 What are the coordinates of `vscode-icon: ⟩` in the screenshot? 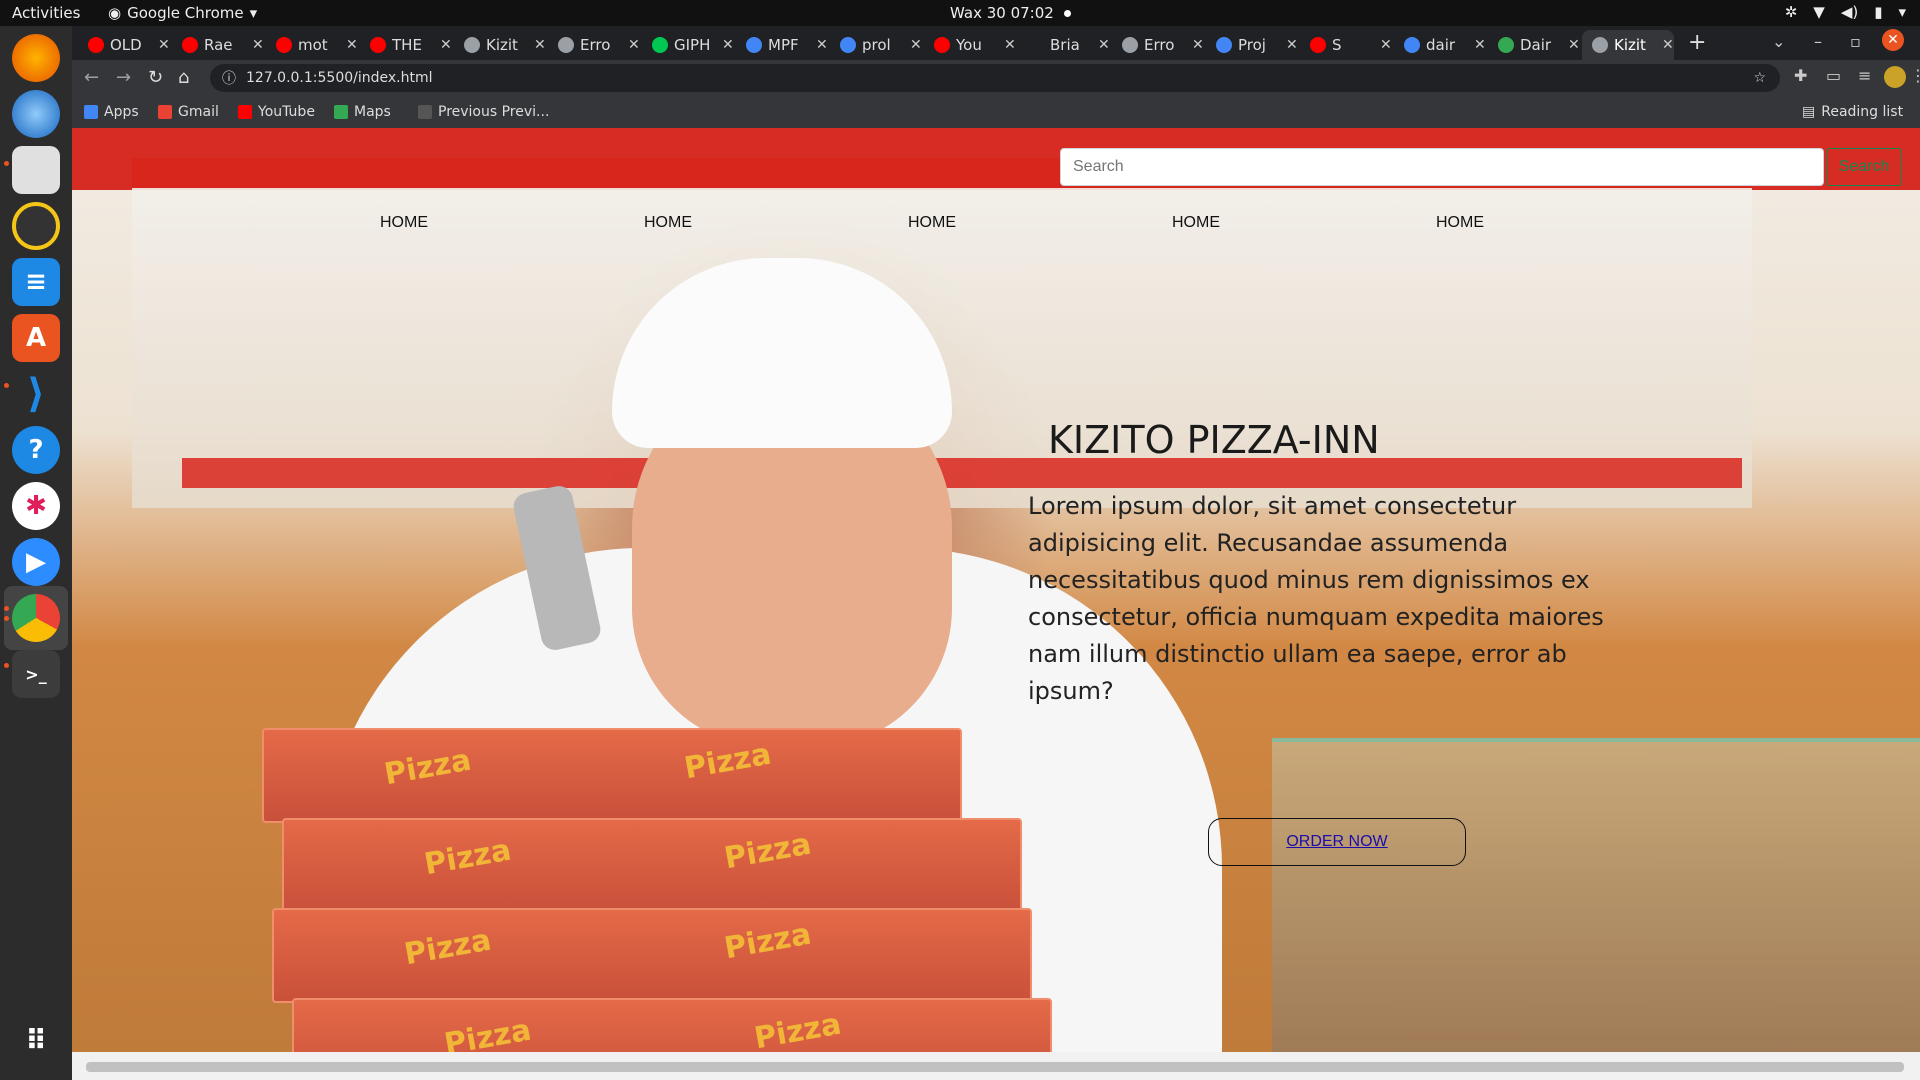 It's located at (36, 394).